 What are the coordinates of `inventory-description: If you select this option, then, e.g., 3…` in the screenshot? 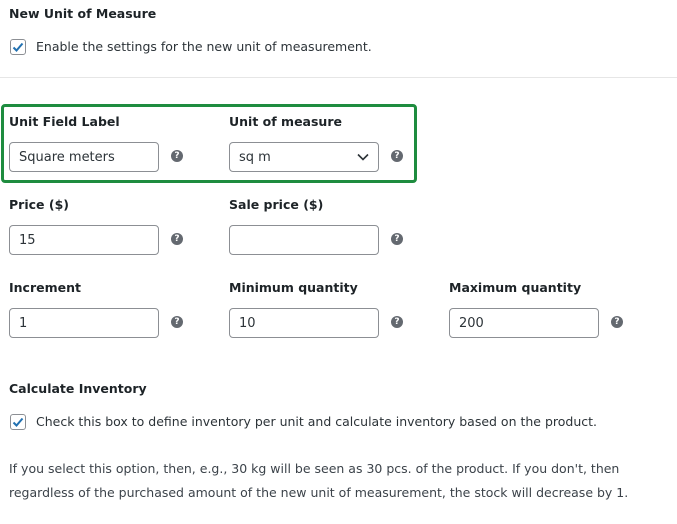 It's located at (319, 480).